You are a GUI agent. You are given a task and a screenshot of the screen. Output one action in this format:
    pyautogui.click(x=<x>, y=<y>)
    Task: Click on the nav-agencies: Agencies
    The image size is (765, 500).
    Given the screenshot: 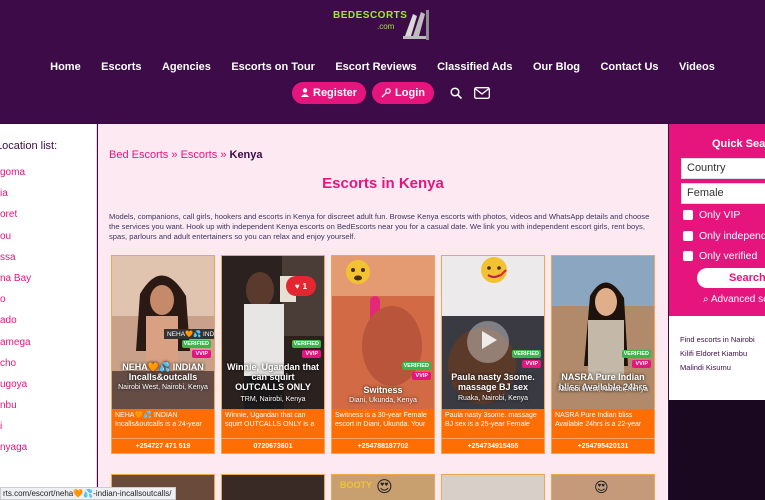 What is the action you would take?
    pyautogui.click(x=186, y=67)
    